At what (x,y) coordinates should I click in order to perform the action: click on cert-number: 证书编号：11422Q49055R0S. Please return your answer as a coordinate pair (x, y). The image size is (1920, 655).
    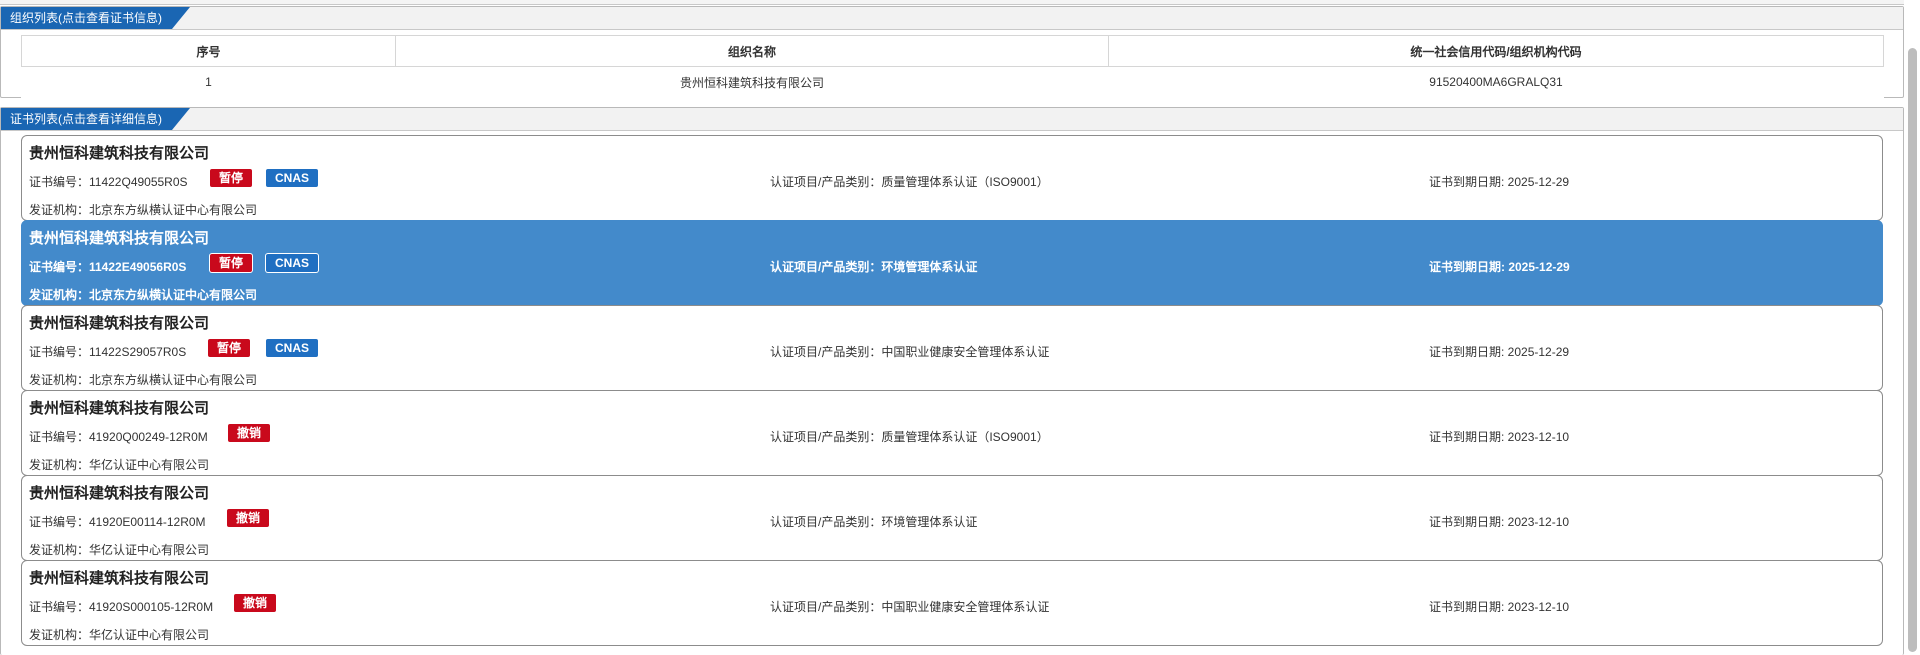
    Looking at the image, I should click on (108, 182).